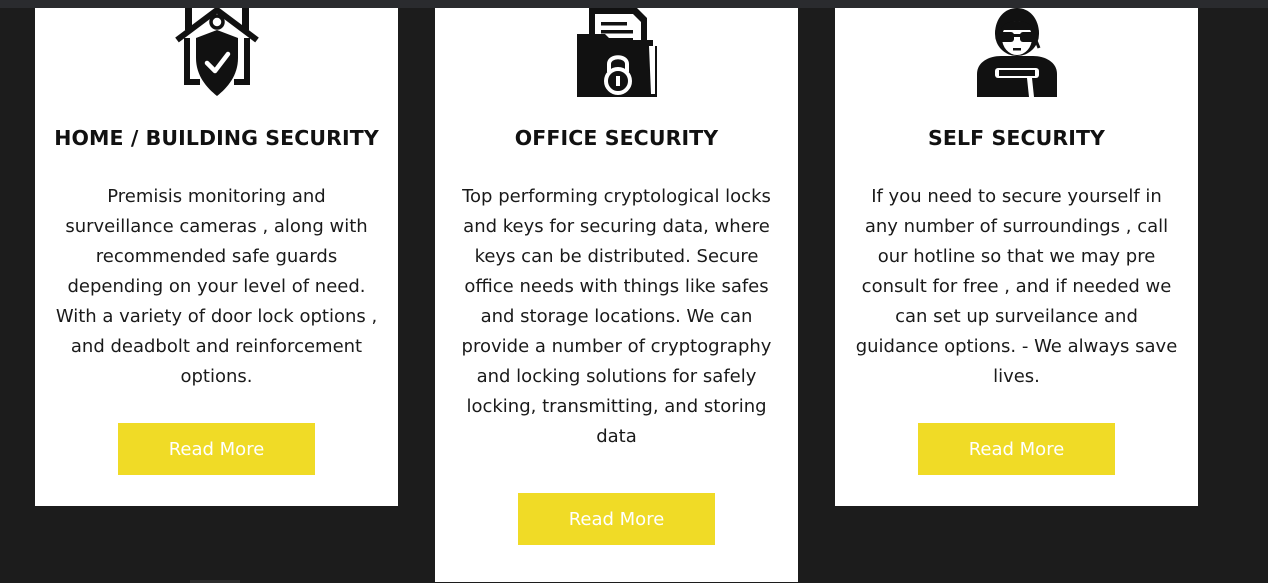  Describe the element at coordinates (1016, 54) in the screenshot. I see `self-security-person-icon` at that location.